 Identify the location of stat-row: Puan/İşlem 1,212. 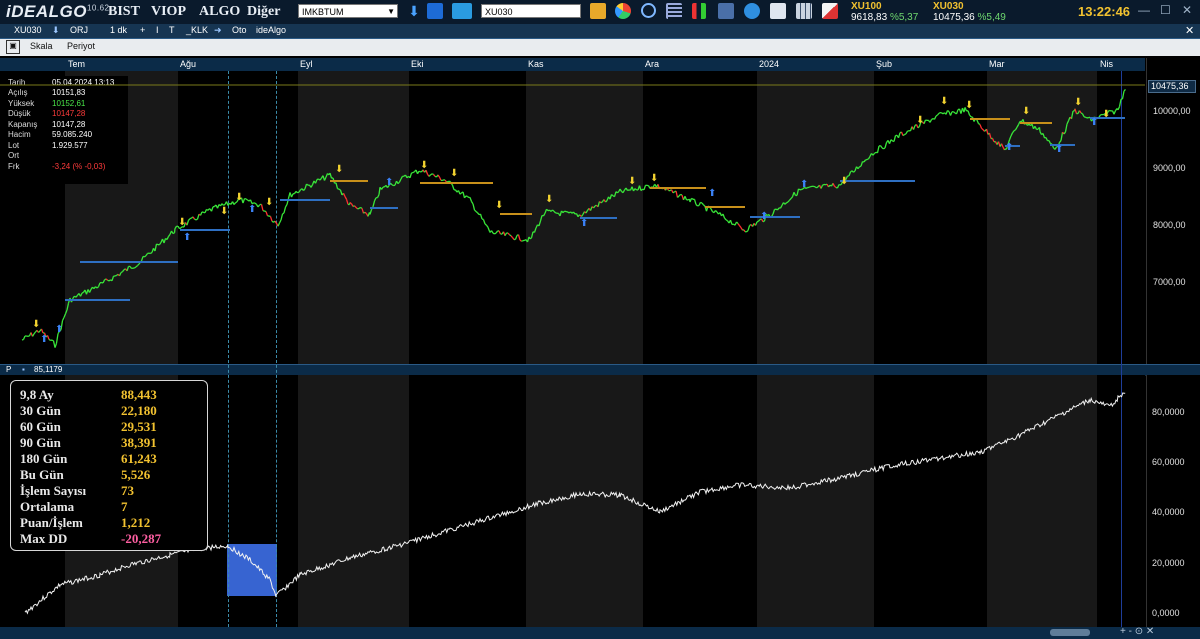
(85, 522).